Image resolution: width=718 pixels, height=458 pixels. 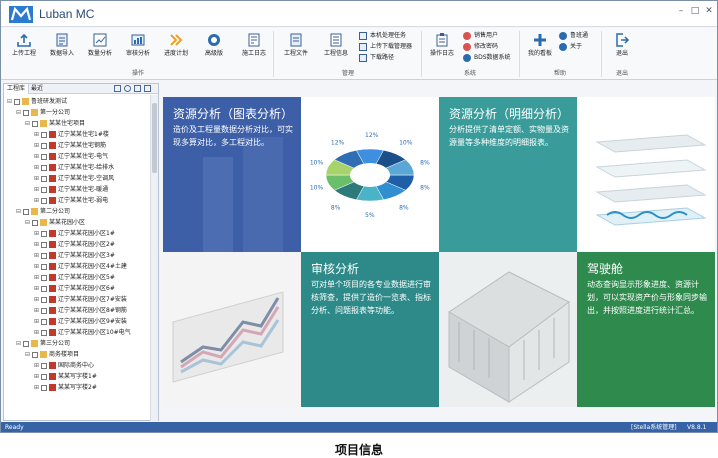 What do you see at coordinates (37, 89) in the screenshot?
I see `tab-recent: 最近` at bounding box center [37, 89].